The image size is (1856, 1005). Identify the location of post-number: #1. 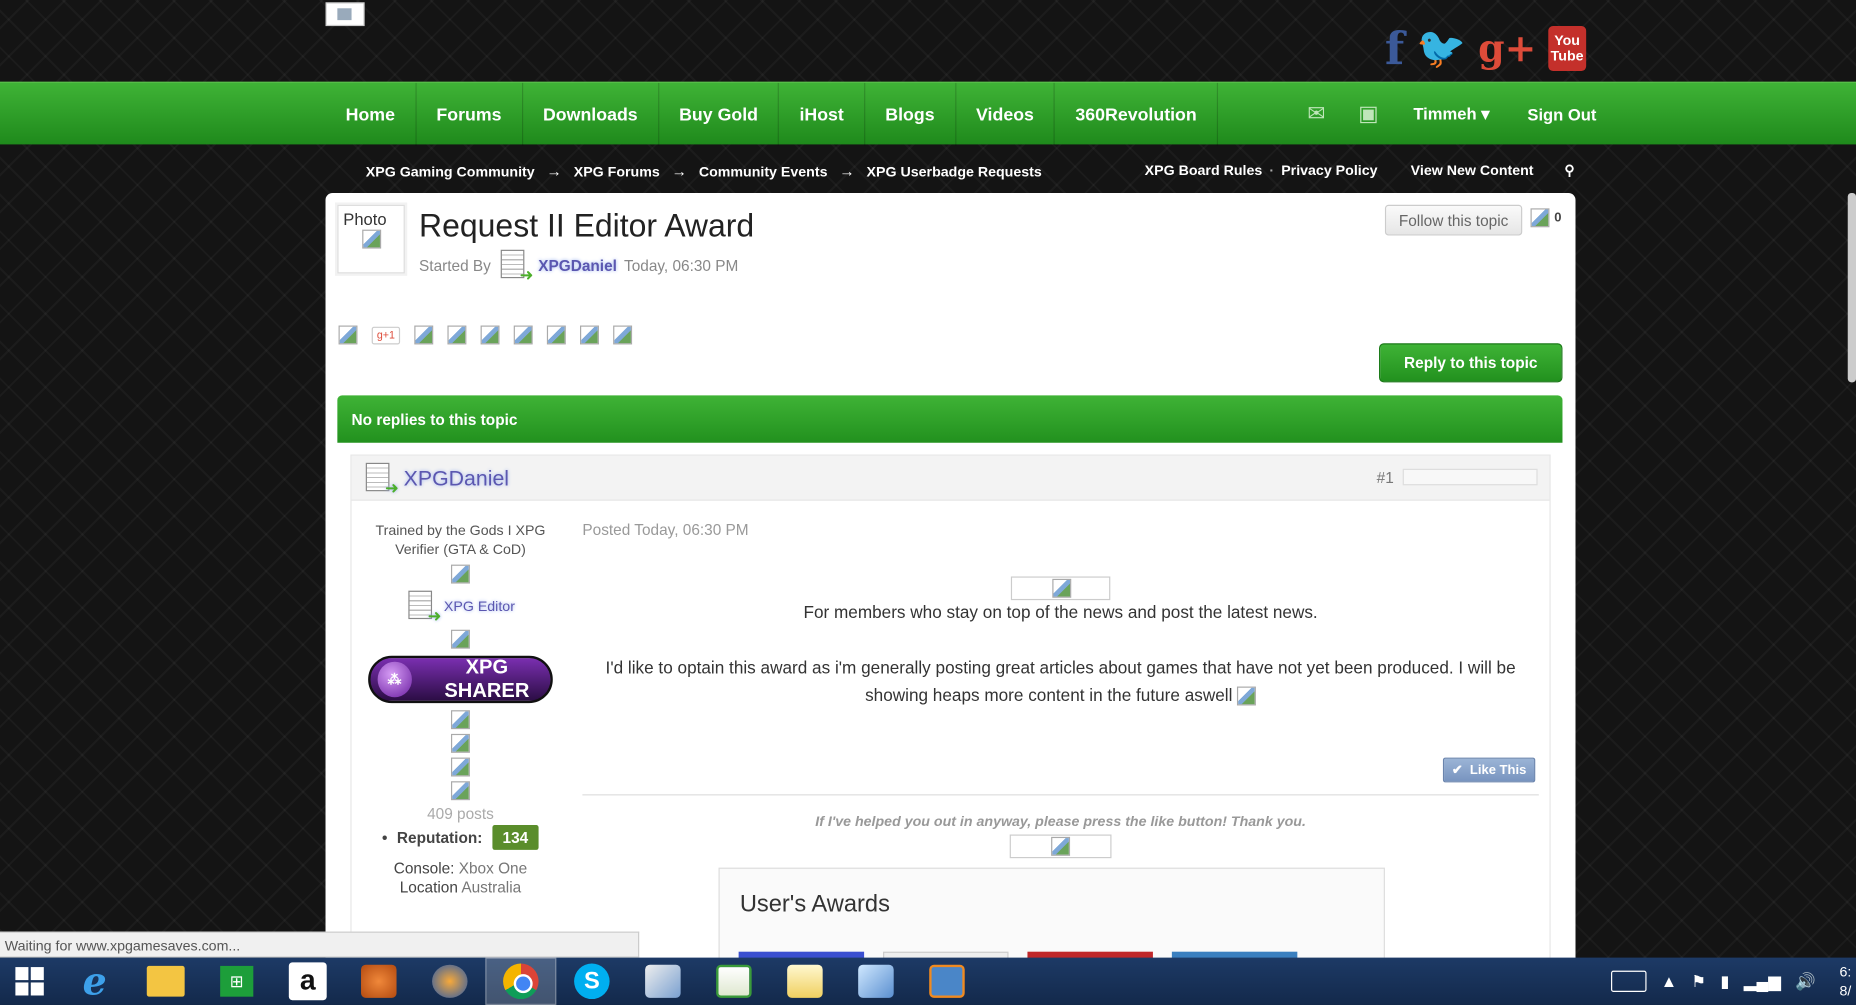
(1385, 478).